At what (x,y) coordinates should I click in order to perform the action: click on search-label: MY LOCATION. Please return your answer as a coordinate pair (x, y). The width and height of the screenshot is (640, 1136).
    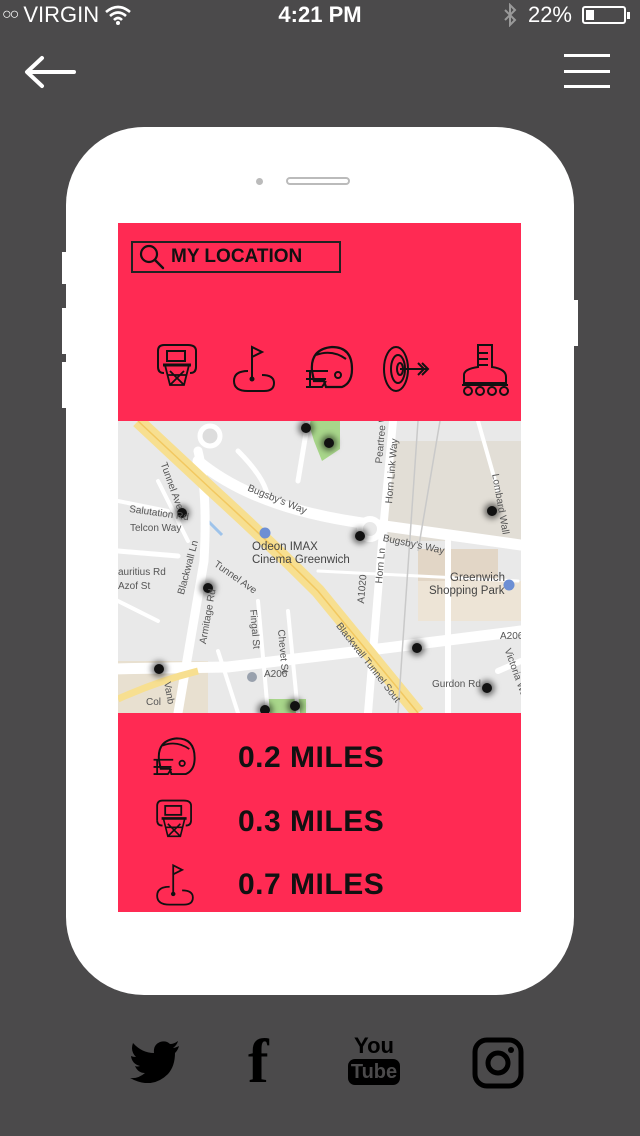
    Looking at the image, I should click on (237, 256).